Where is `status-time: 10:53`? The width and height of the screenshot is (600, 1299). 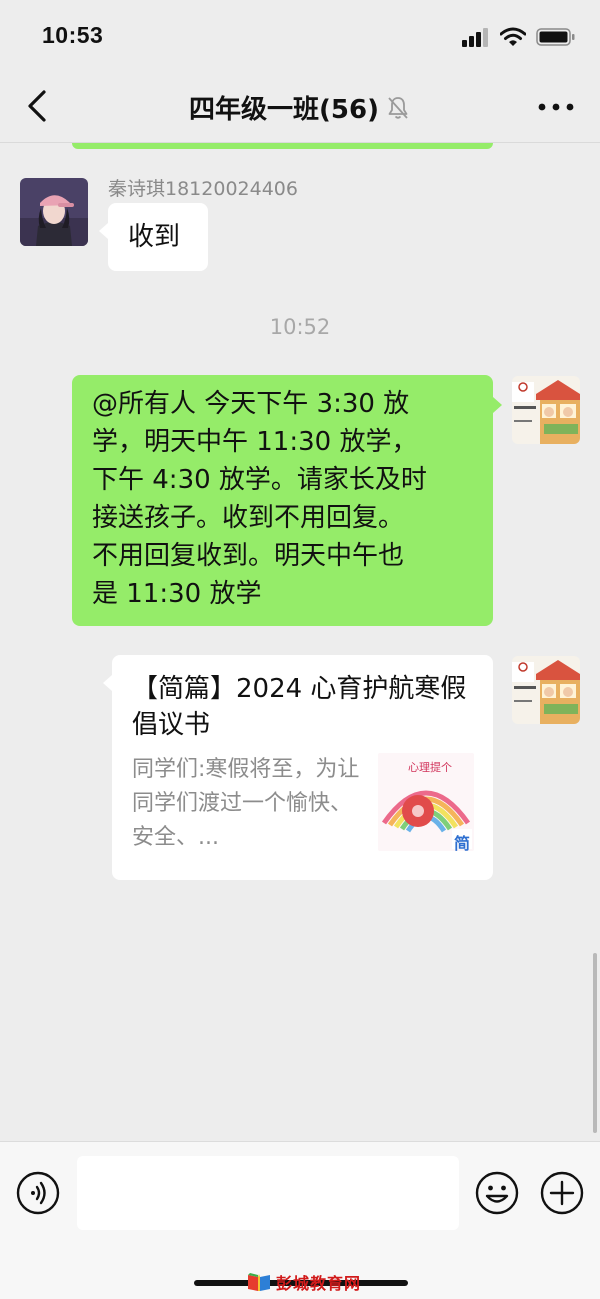 status-time: 10:53 is located at coordinates (73, 35).